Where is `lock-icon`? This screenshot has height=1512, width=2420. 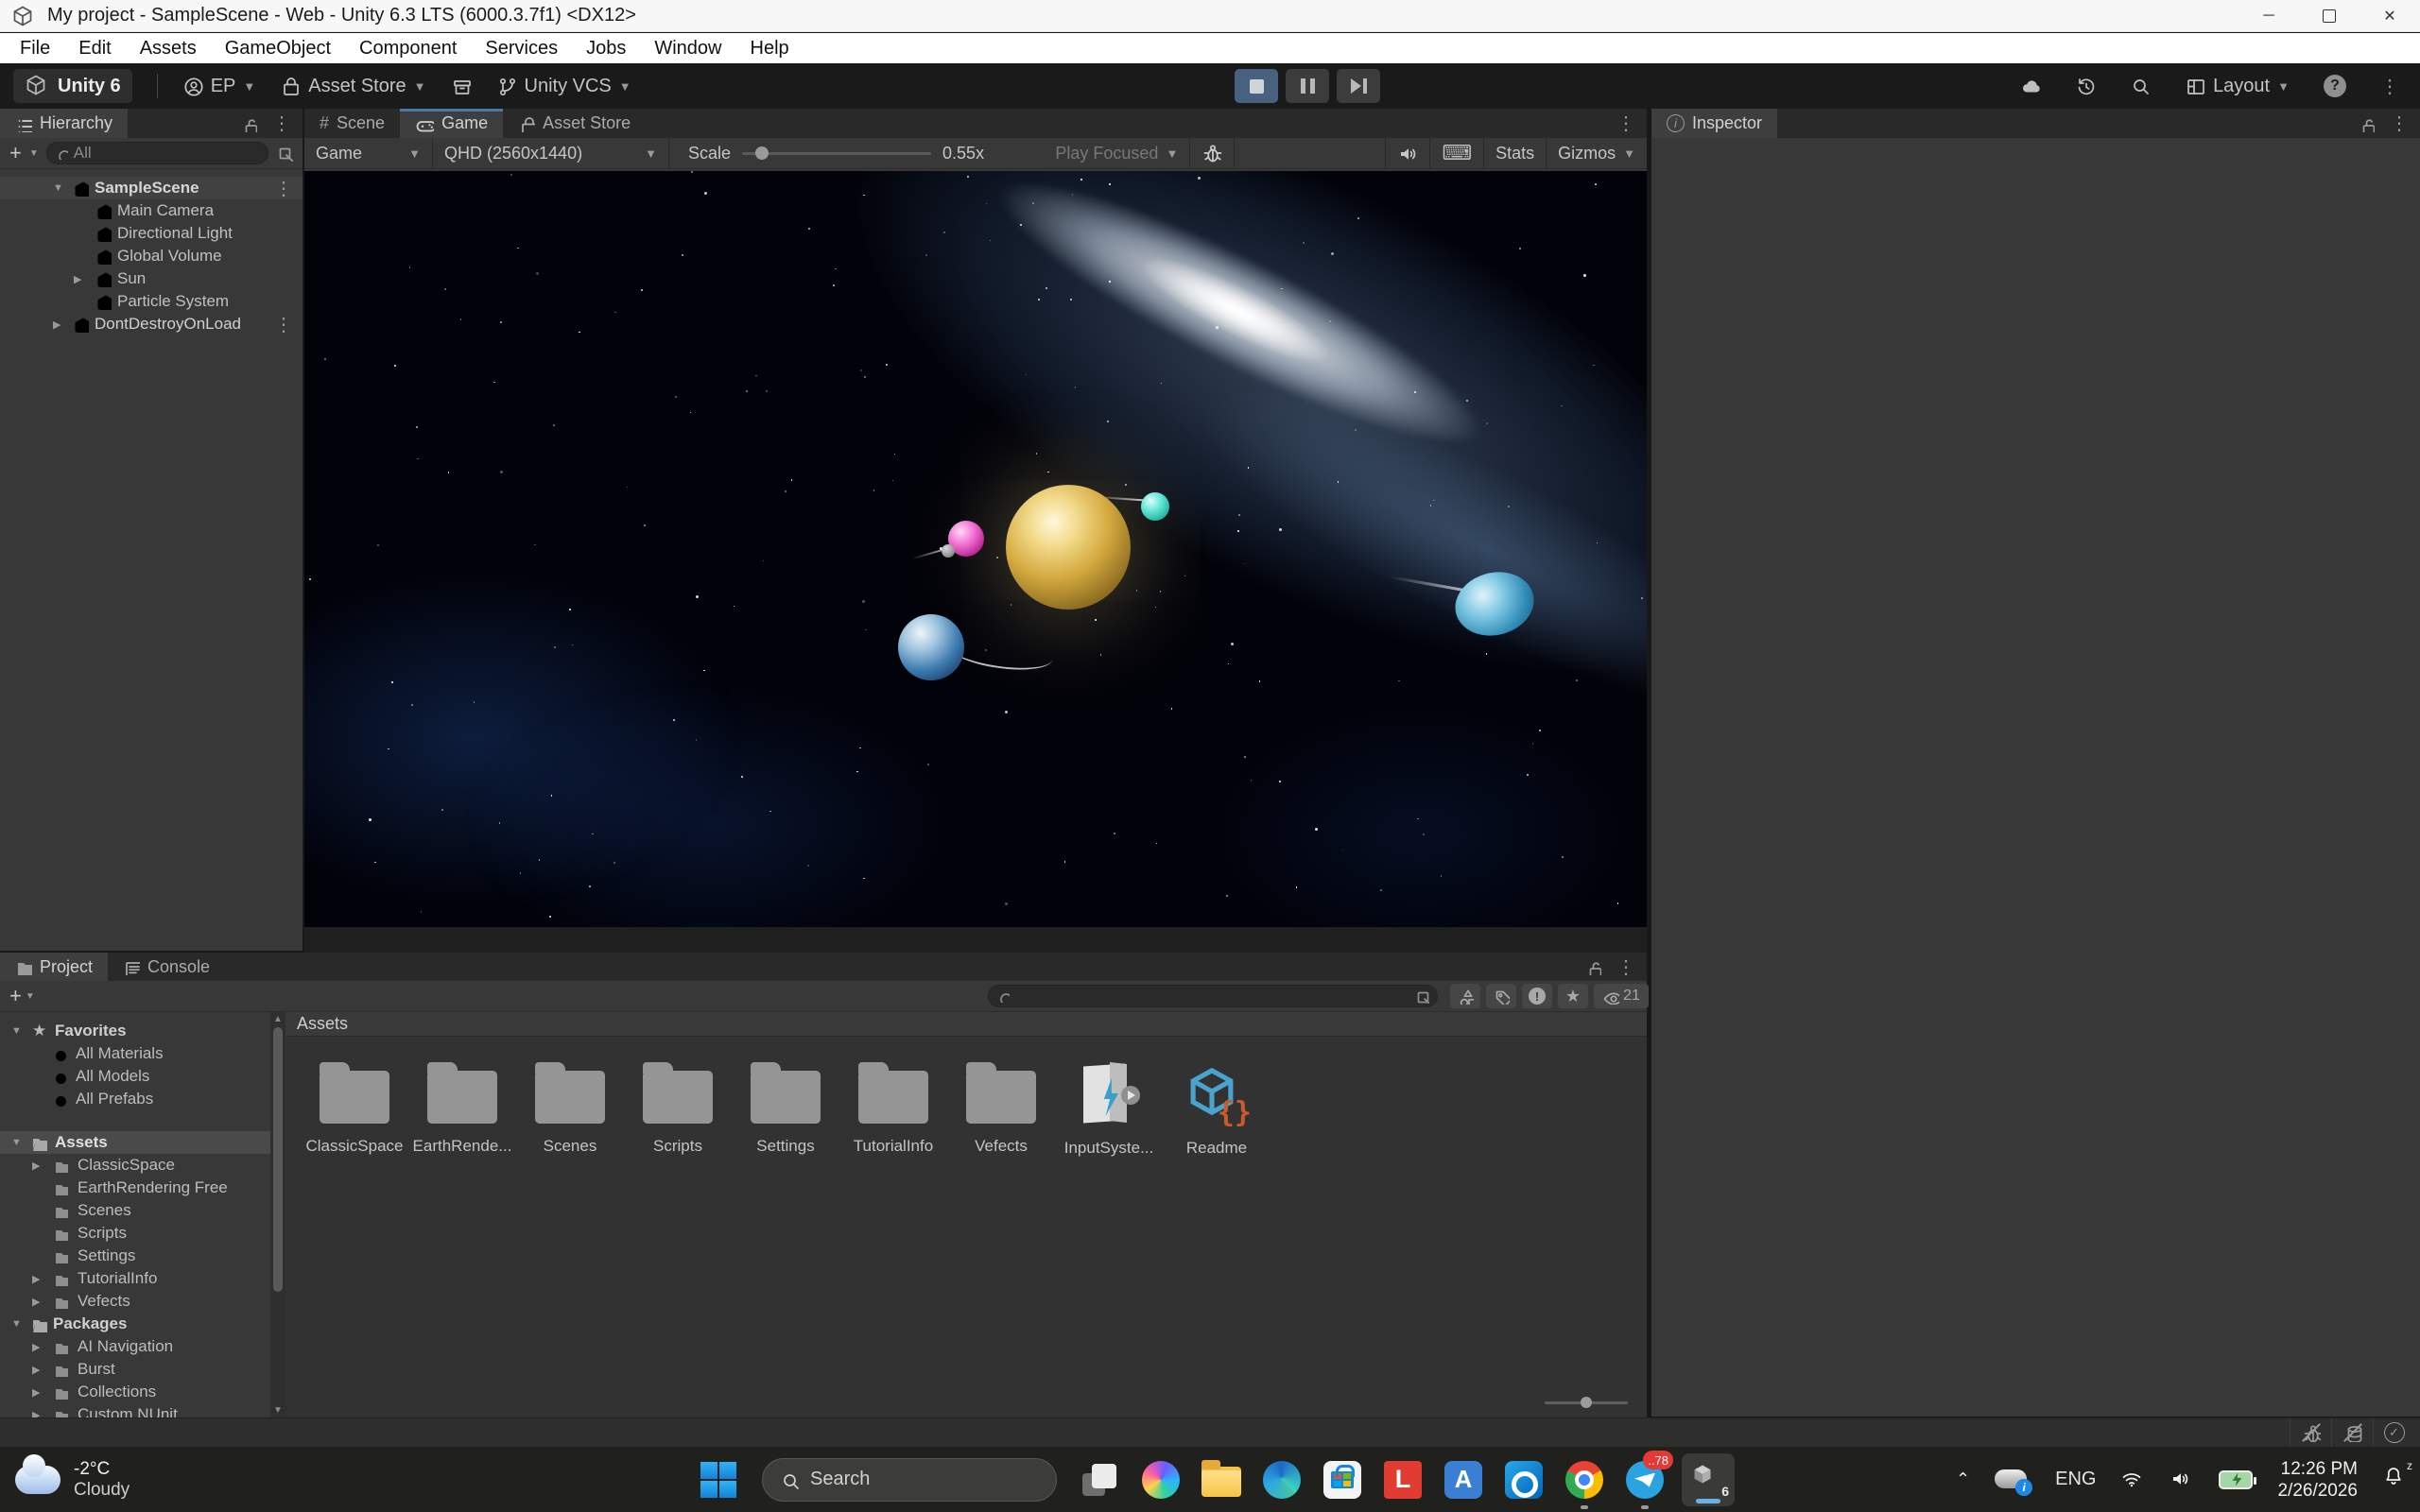
lock-icon is located at coordinates (249, 123).